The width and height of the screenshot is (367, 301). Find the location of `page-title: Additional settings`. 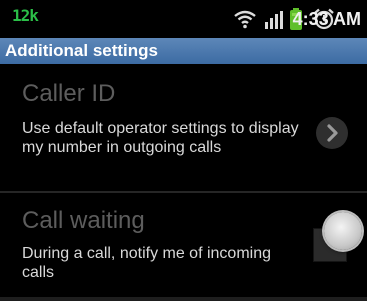

page-title: Additional settings is located at coordinates (81, 50).